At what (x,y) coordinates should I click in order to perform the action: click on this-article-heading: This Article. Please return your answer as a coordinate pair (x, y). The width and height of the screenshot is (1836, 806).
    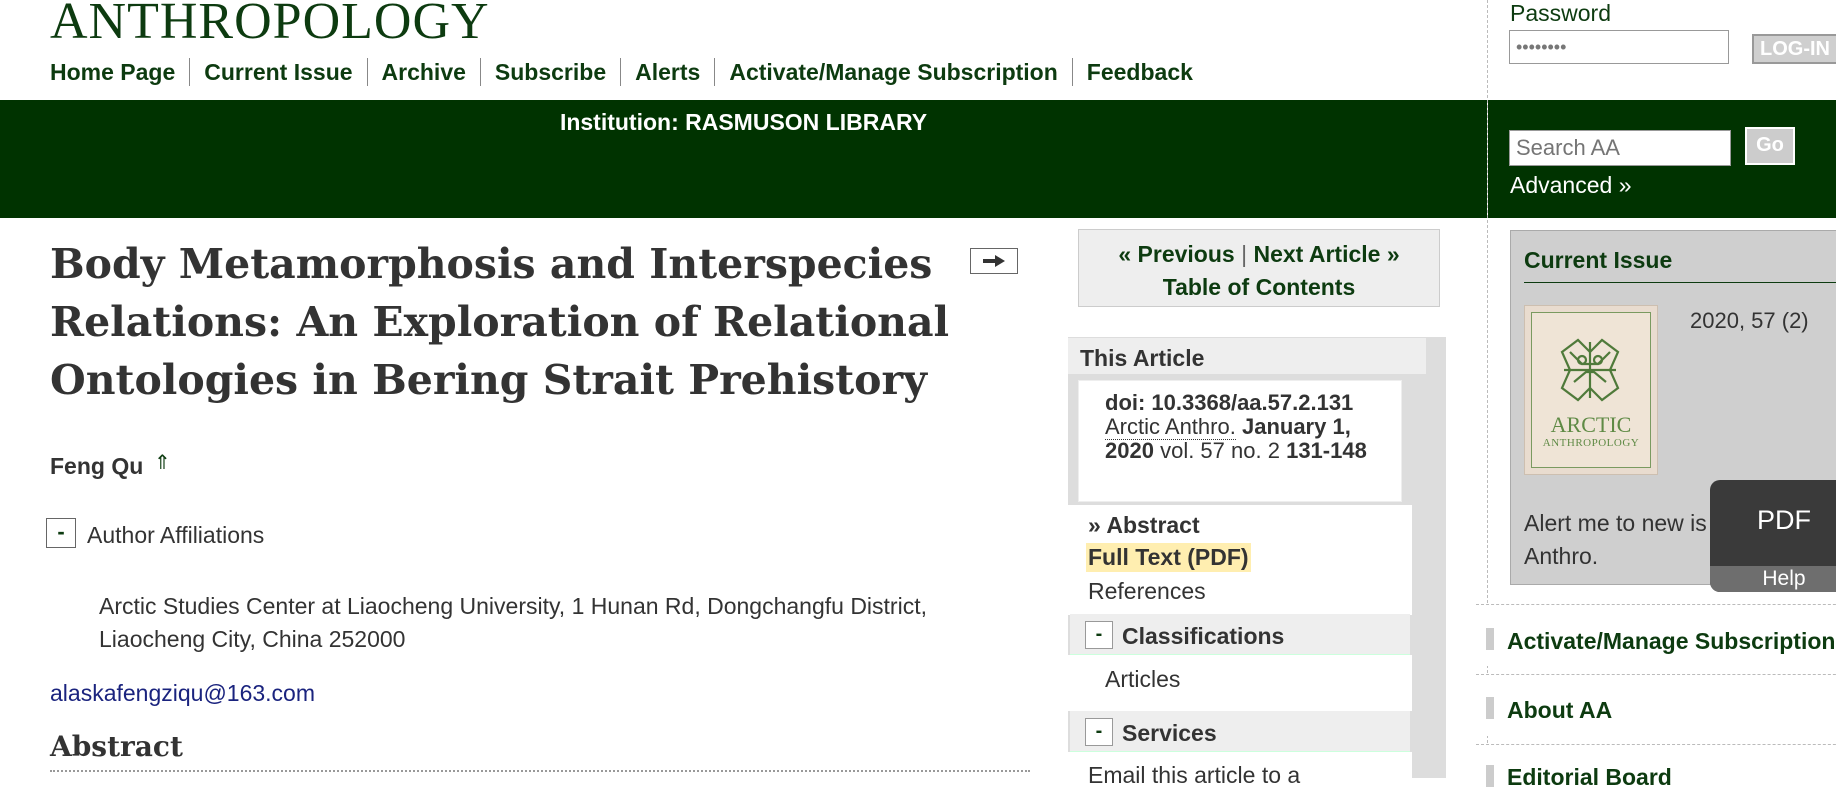
    Looking at the image, I should click on (1247, 356).